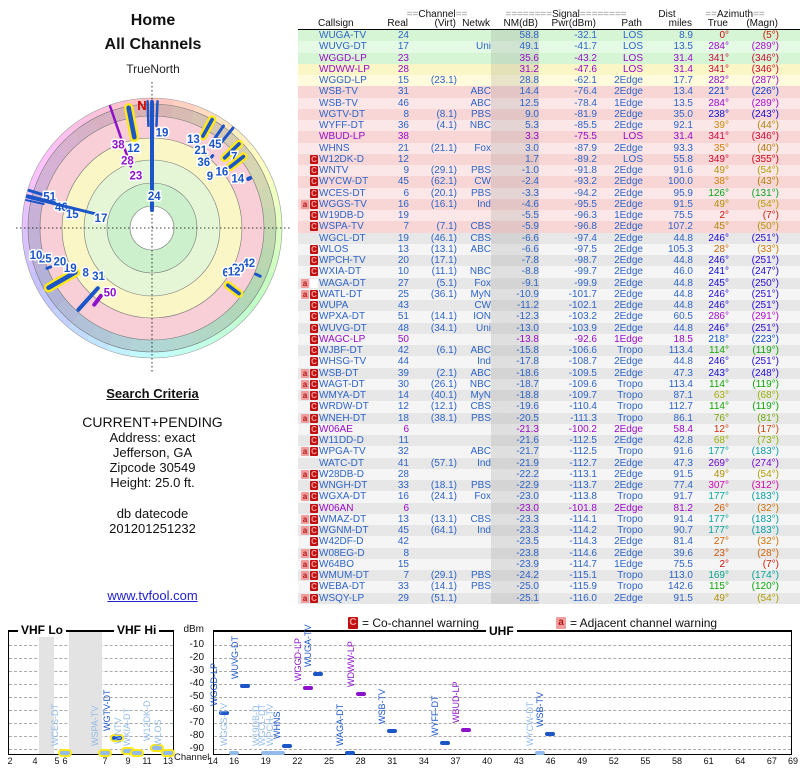 Image resolution: width=800 pixels, height=768 pixels. Describe the element at coordinates (717, 23) in the screenshot. I see `column-header: True` at that location.